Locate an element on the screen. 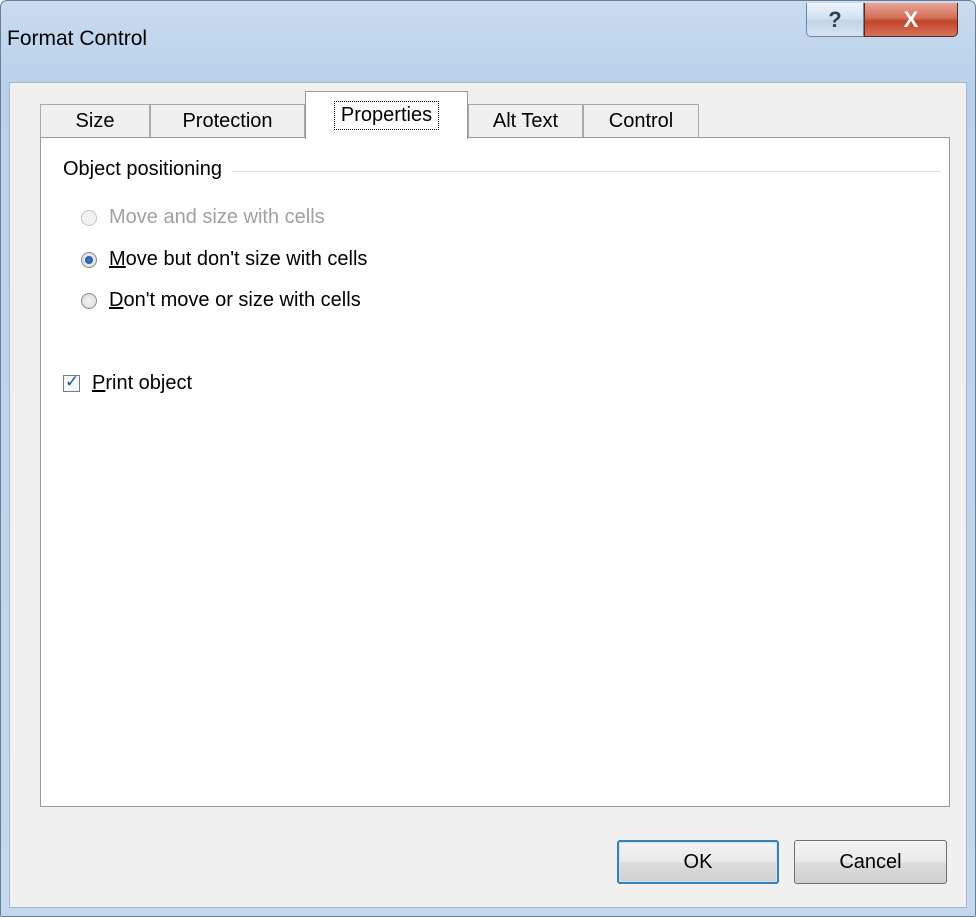 Image resolution: width=976 pixels, height=917 pixels. cancel-button-label: Cancel is located at coordinates (870, 861).